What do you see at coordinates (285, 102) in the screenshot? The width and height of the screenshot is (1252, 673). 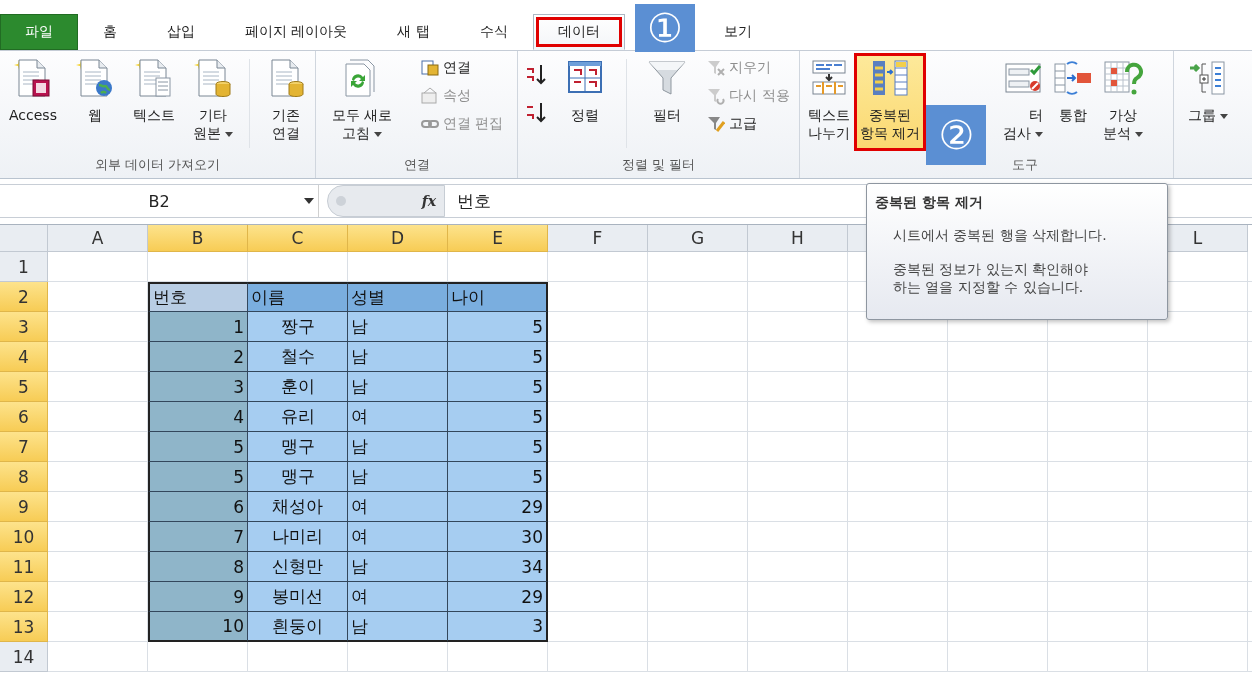 I see `ribbon-button: 기존 연결` at bounding box center [285, 102].